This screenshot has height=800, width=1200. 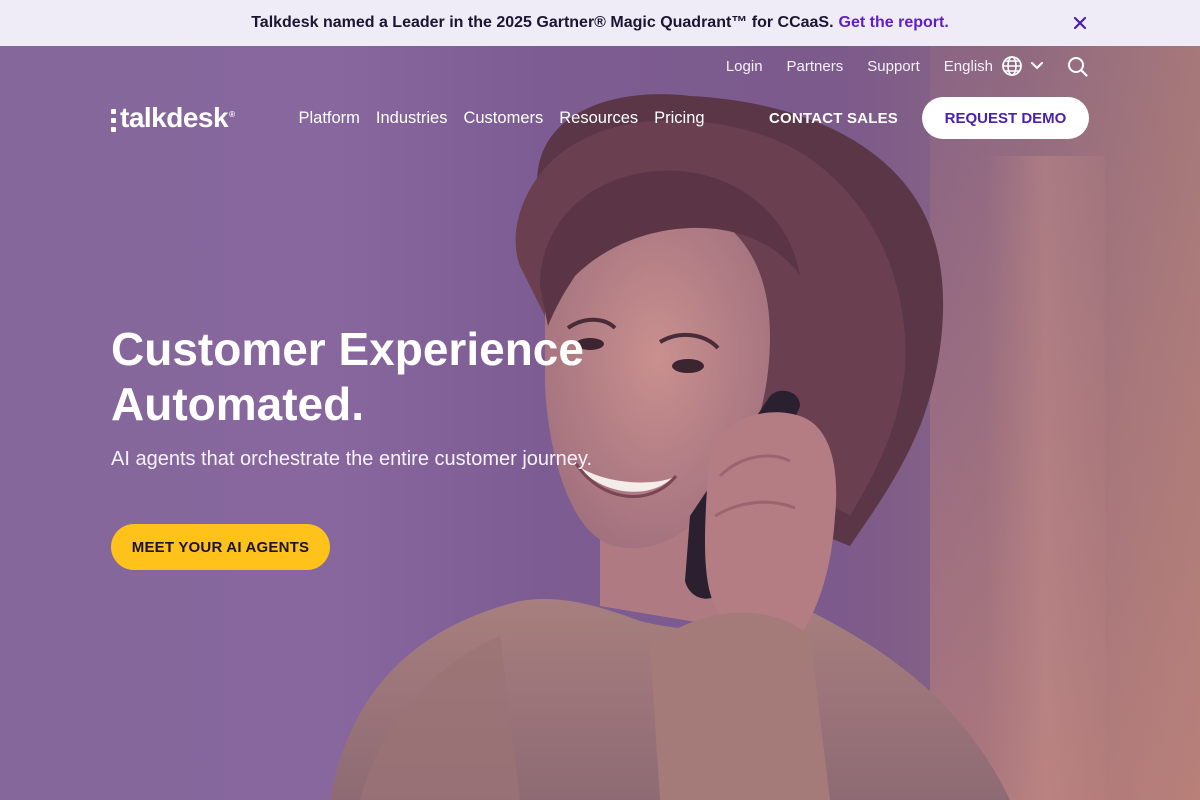 What do you see at coordinates (993, 66) in the screenshot?
I see `language-selector: English` at bounding box center [993, 66].